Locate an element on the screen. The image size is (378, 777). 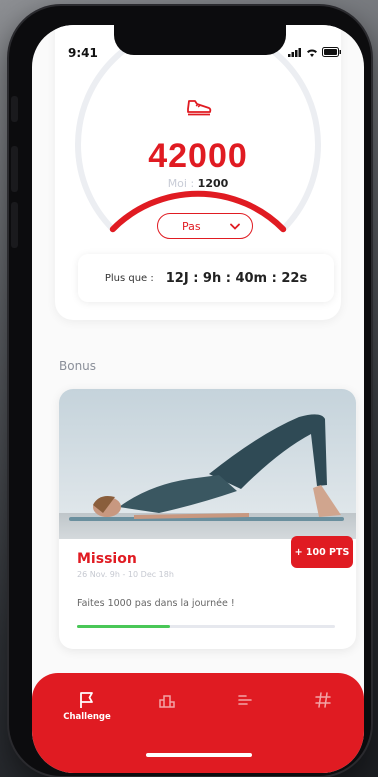
hashtag-icon is located at coordinates (323, 700).